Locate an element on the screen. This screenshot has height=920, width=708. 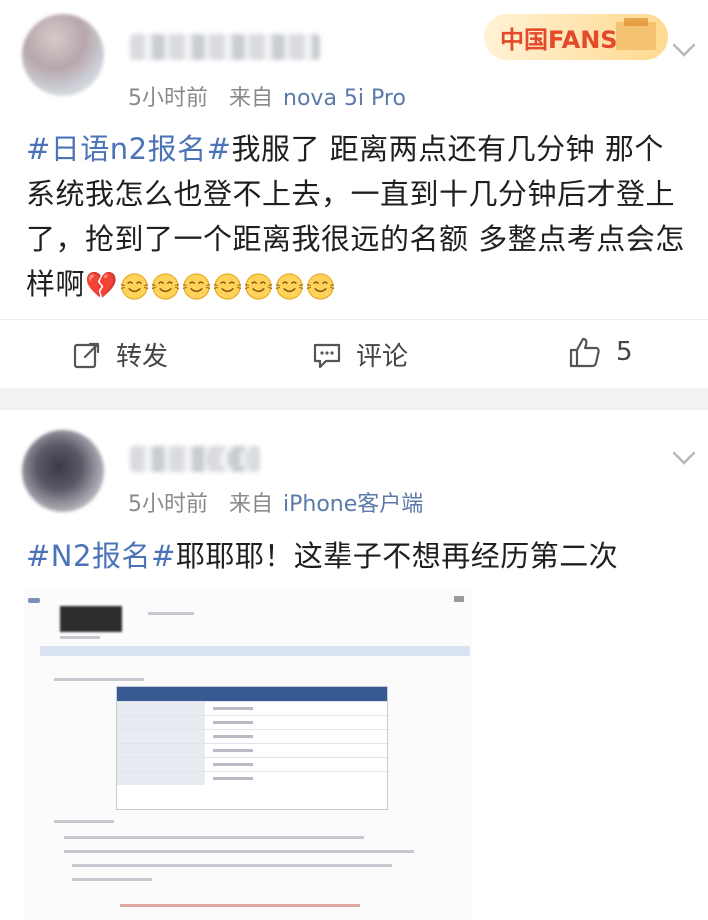
emoji-row is located at coordinates (227, 286).